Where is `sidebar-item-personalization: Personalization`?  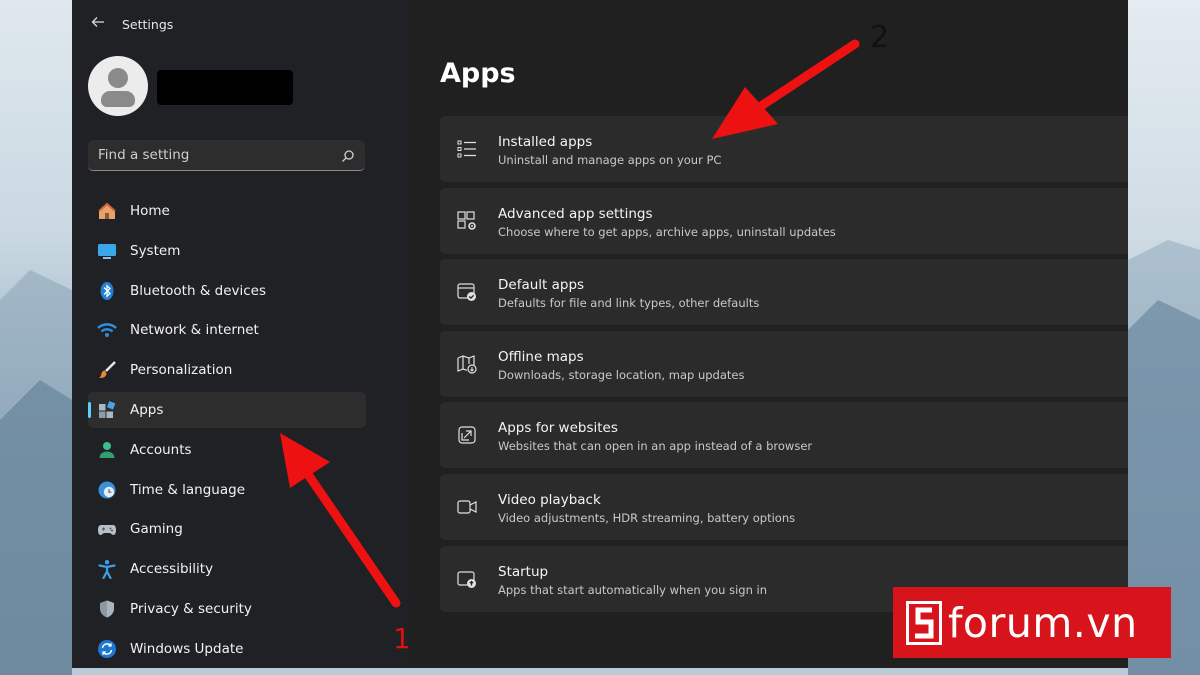 sidebar-item-personalization: Personalization is located at coordinates (227, 370).